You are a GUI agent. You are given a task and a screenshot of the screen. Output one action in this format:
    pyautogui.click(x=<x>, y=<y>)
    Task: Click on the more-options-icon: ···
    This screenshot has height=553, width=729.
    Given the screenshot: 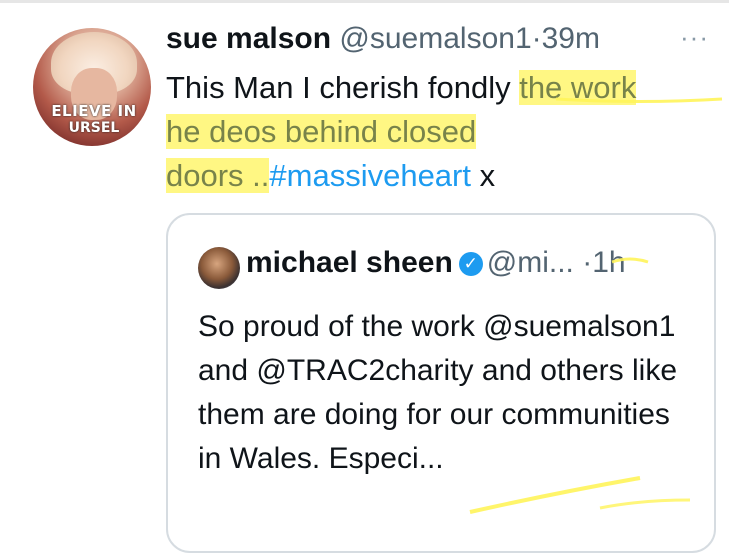 What is the action you would take?
    pyautogui.click(x=694, y=37)
    